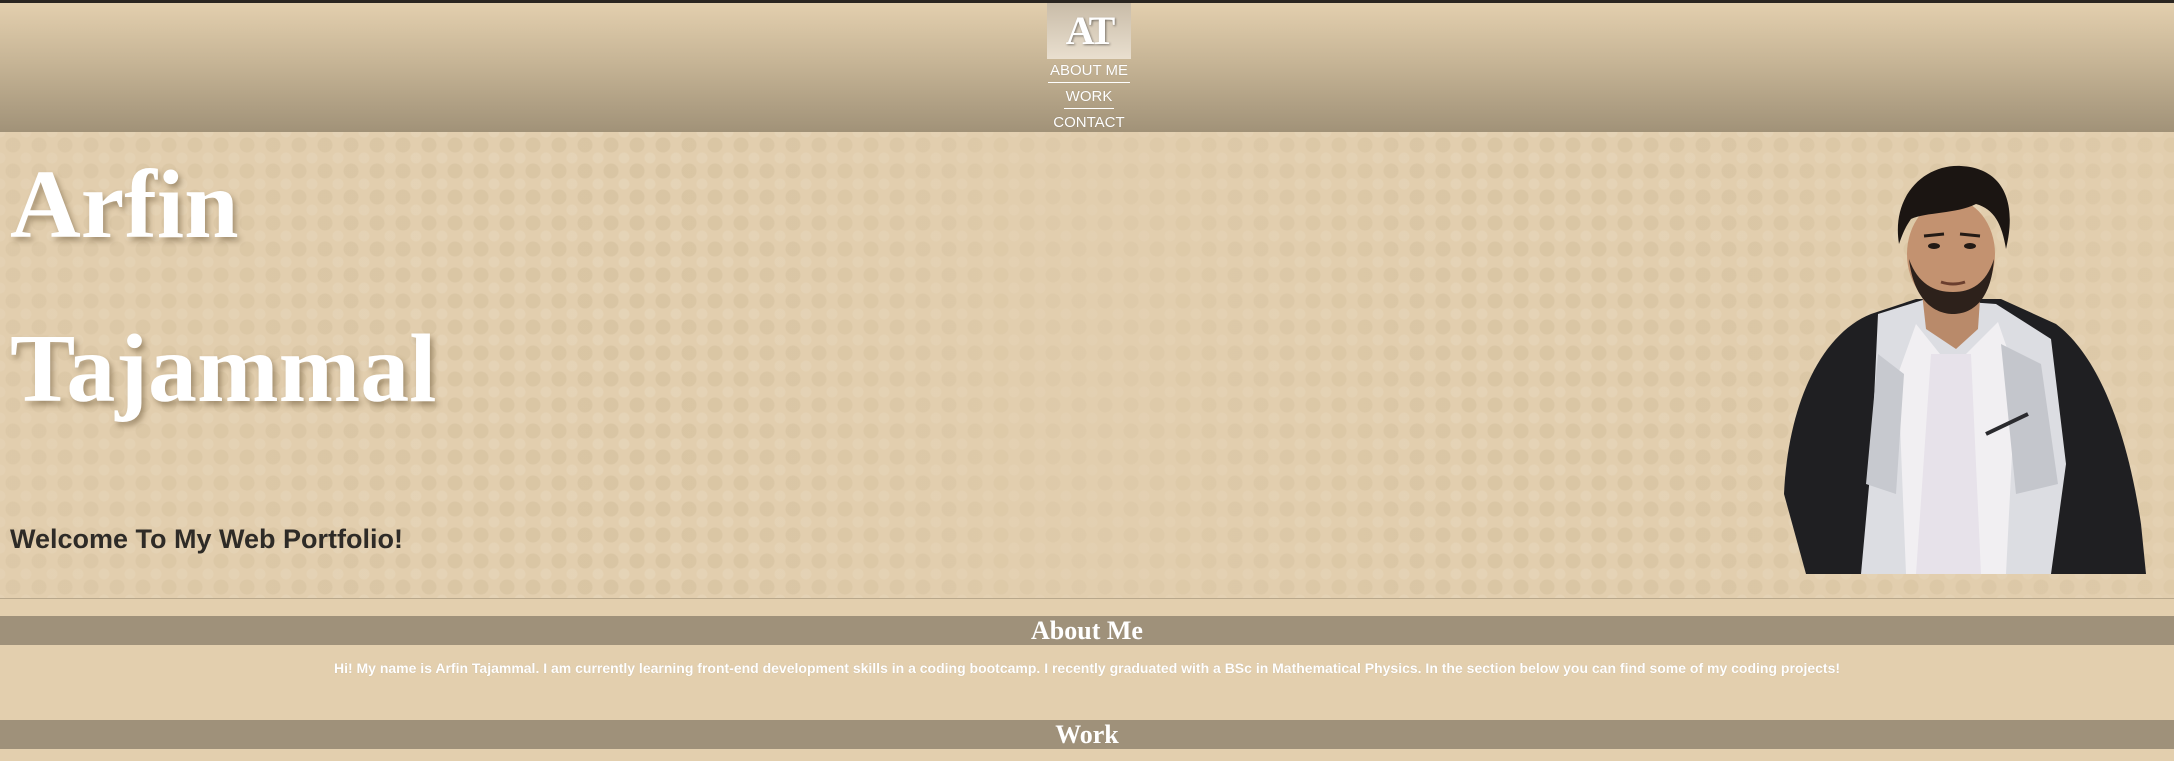 The width and height of the screenshot is (2174, 761). What do you see at coordinates (223, 369) in the screenshot?
I see `hero-last-name: Tajammal` at bounding box center [223, 369].